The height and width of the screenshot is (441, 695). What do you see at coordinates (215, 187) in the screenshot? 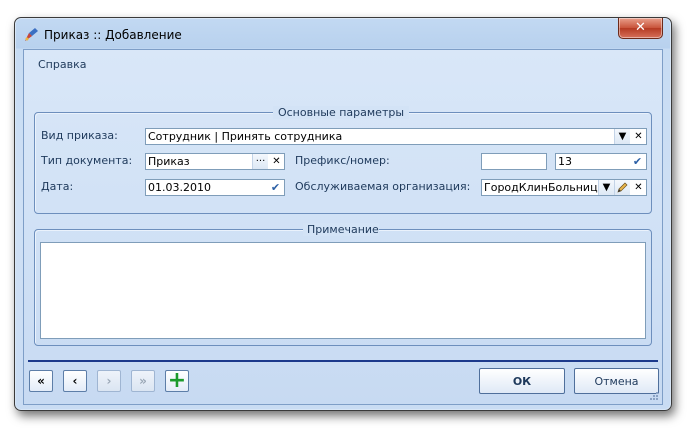
I see `date-field: 01.03.2010 ✔` at bounding box center [215, 187].